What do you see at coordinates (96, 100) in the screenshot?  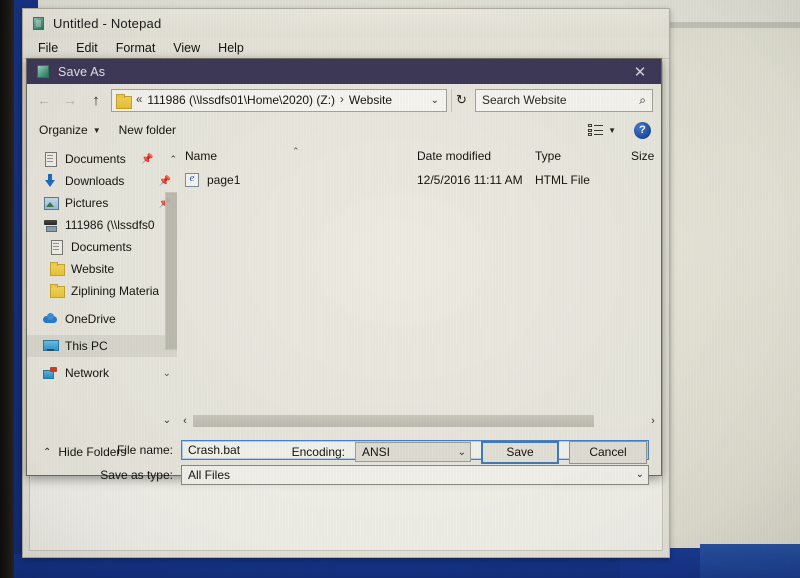 I see `up-button: ↑` at bounding box center [96, 100].